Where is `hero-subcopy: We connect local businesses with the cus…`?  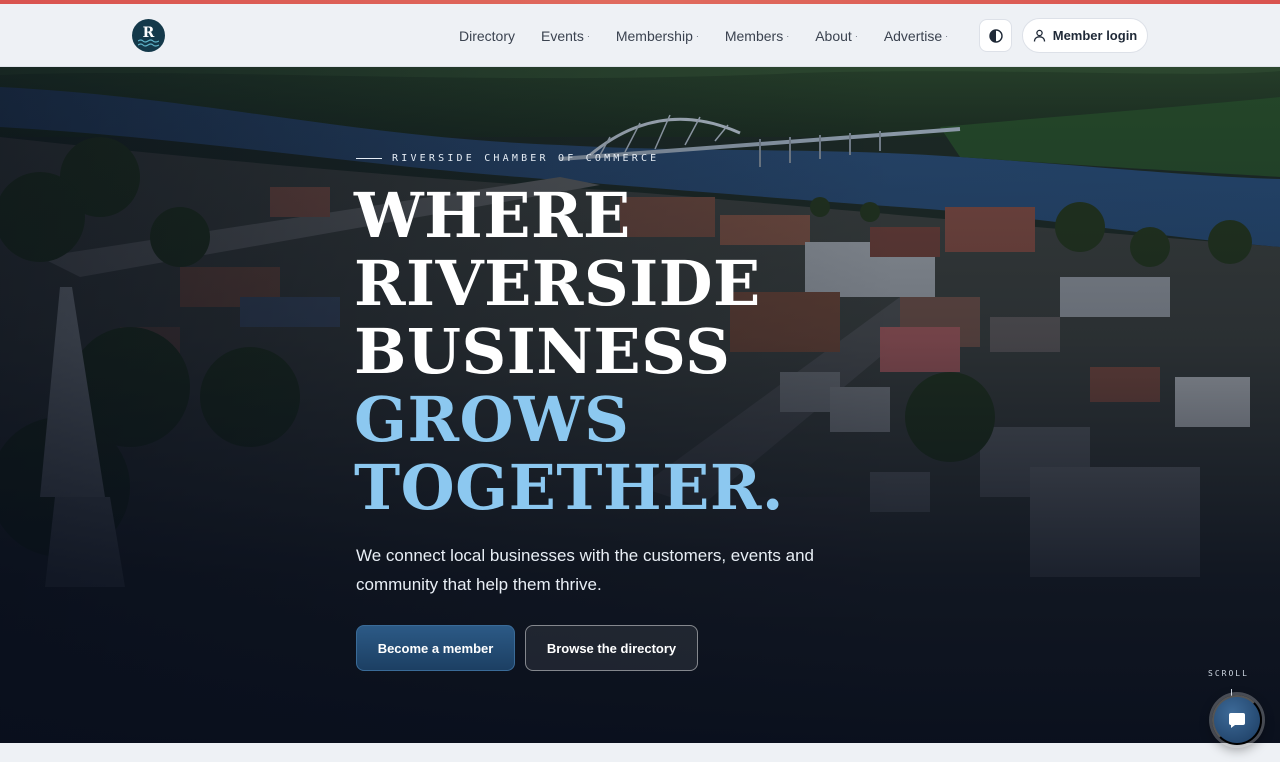
hero-subcopy: We connect local businesses with the cus… is located at coordinates (585, 570).